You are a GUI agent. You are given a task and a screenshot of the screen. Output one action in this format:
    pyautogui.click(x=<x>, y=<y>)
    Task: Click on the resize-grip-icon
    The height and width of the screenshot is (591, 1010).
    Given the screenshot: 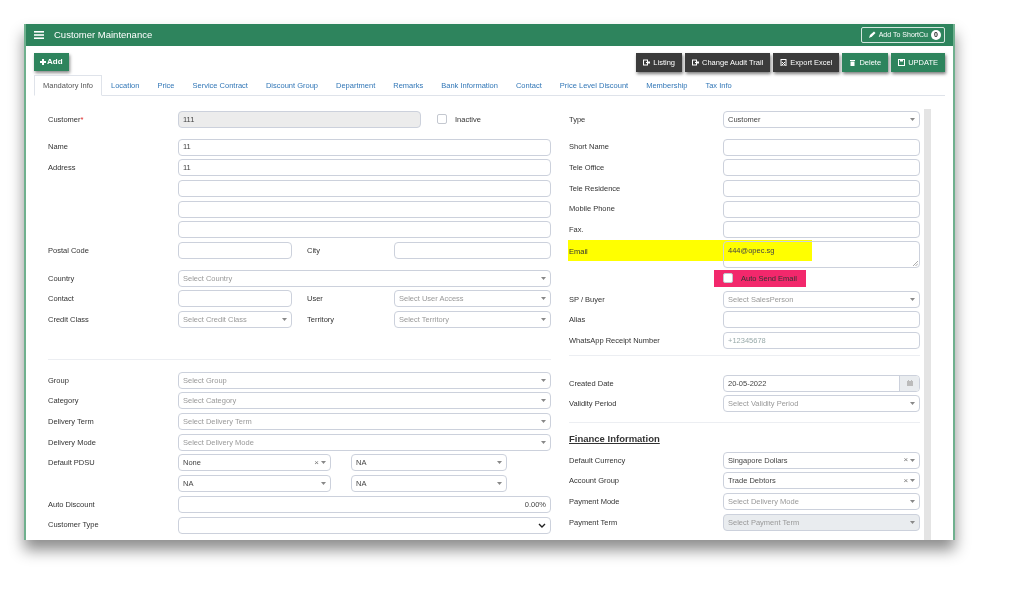 What is the action you would take?
    pyautogui.click(x=916, y=264)
    